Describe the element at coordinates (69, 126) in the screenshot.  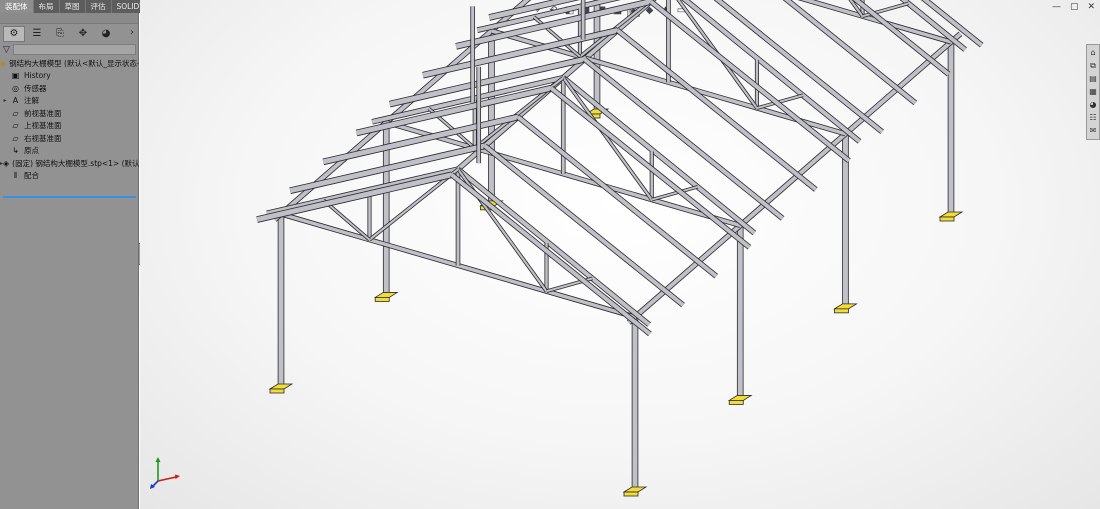
I see `tree-item: ▱ 上视基准面` at that location.